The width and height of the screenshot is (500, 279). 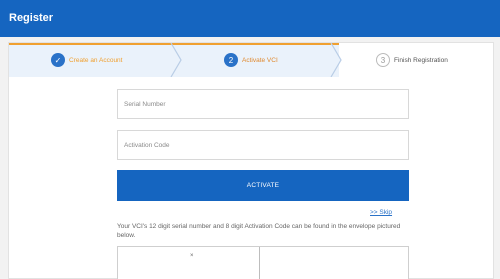 What do you see at coordinates (31, 18) in the screenshot?
I see `page-title: Register` at bounding box center [31, 18].